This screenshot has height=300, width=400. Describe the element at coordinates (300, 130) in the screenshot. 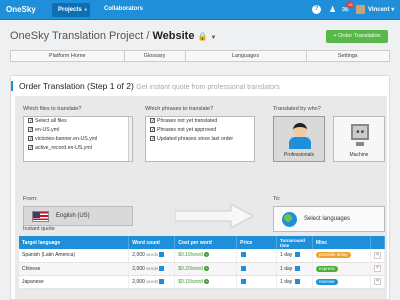

I see `professional-person-icon` at that location.